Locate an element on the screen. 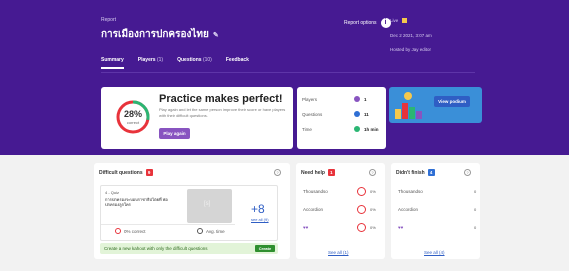 The height and width of the screenshot is (271, 569). trophy-icon is located at coordinates (408, 96).